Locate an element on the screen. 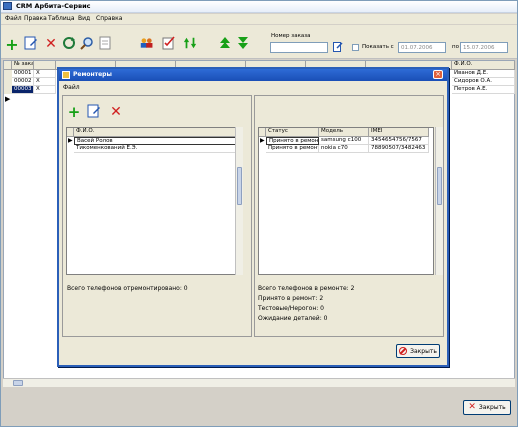 The height and width of the screenshot is (427, 518). up-icon is located at coordinates (225, 43).